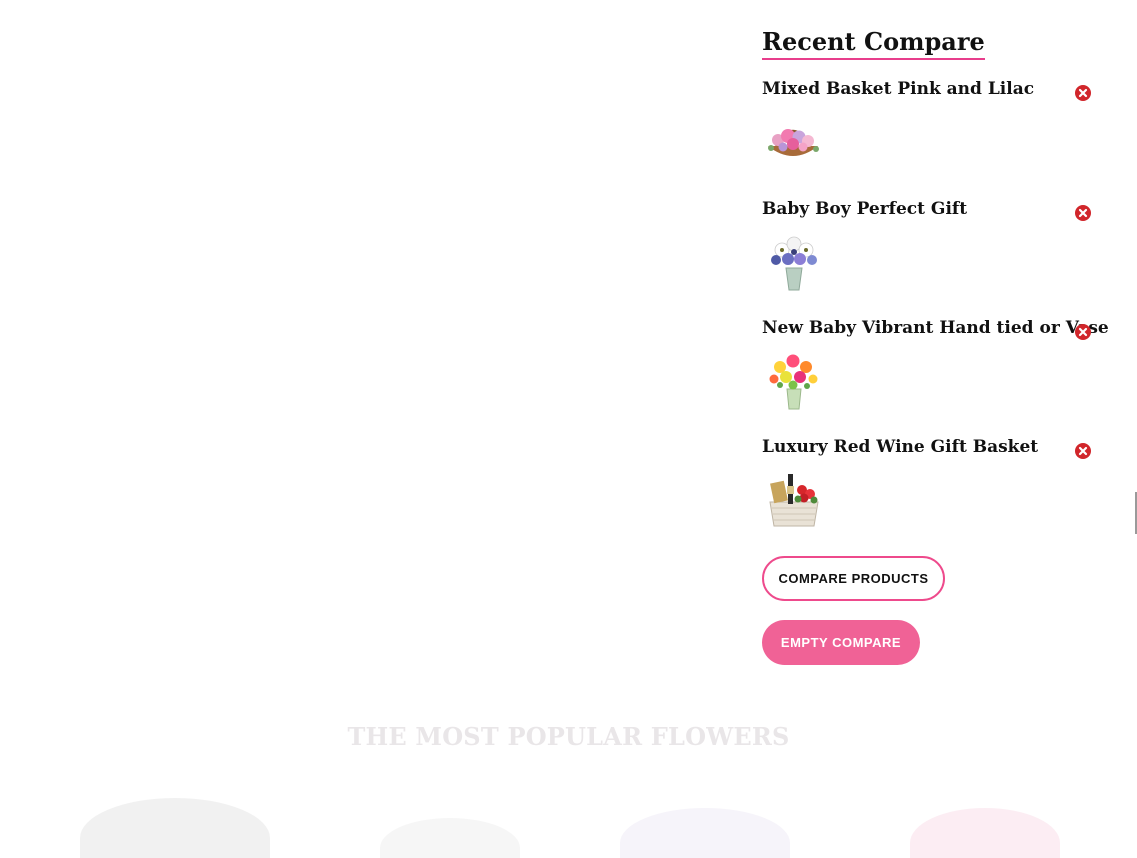 This screenshot has width=1137, height=858. I want to click on compare-item: Mixed Basket Pink and Lilac, so click(932, 133).